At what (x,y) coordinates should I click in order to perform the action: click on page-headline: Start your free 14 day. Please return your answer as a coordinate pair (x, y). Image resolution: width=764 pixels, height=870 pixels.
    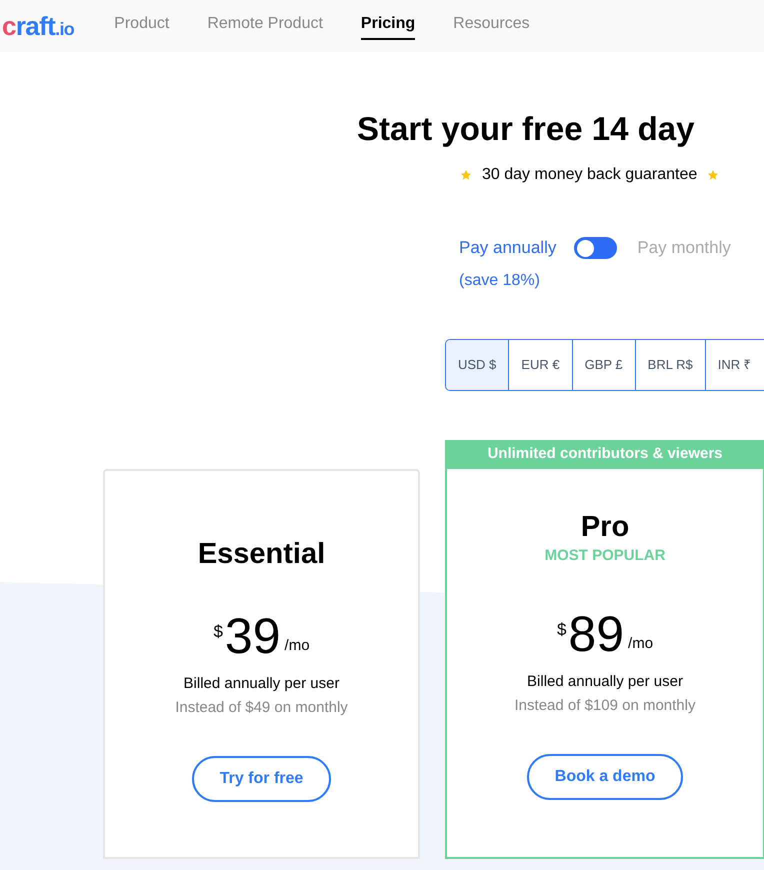
    Looking at the image, I should click on (526, 129).